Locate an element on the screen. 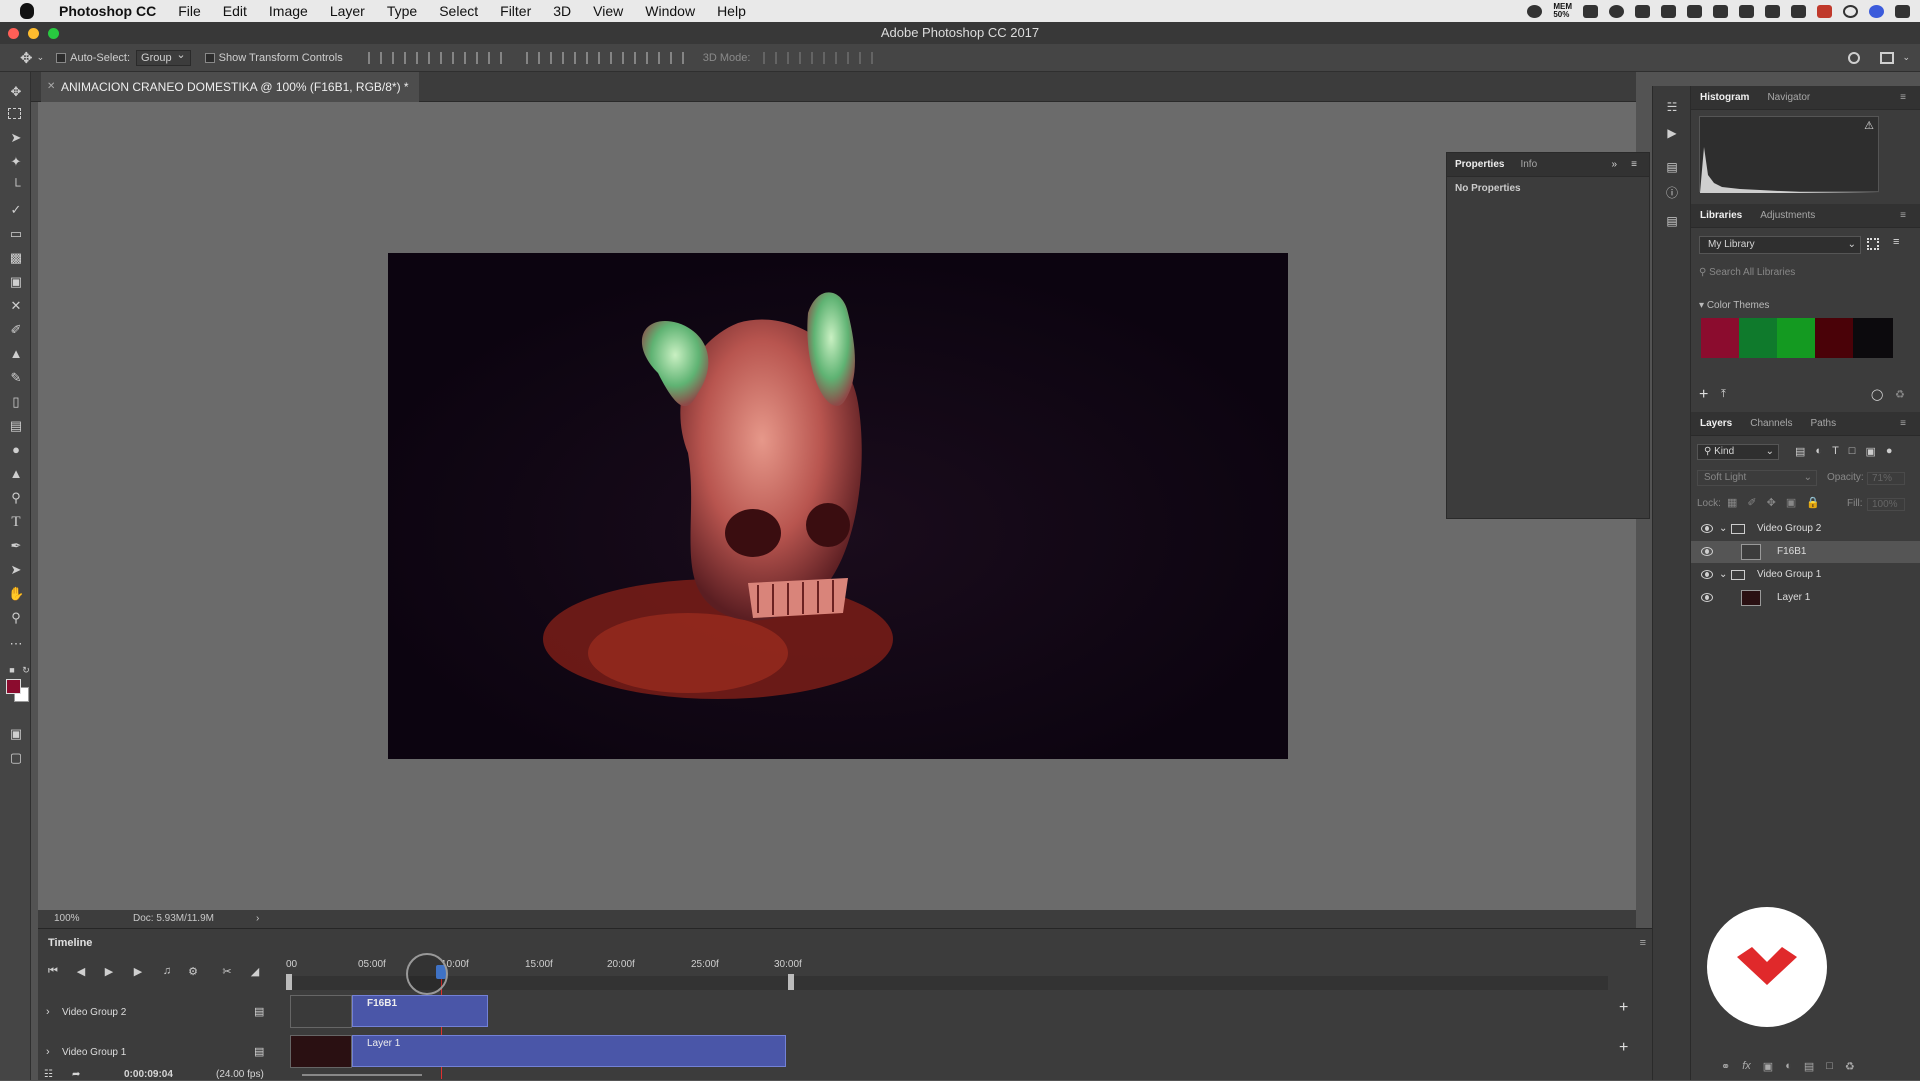  previous-frame-icon: ◀ is located at coordinates (81, 972).